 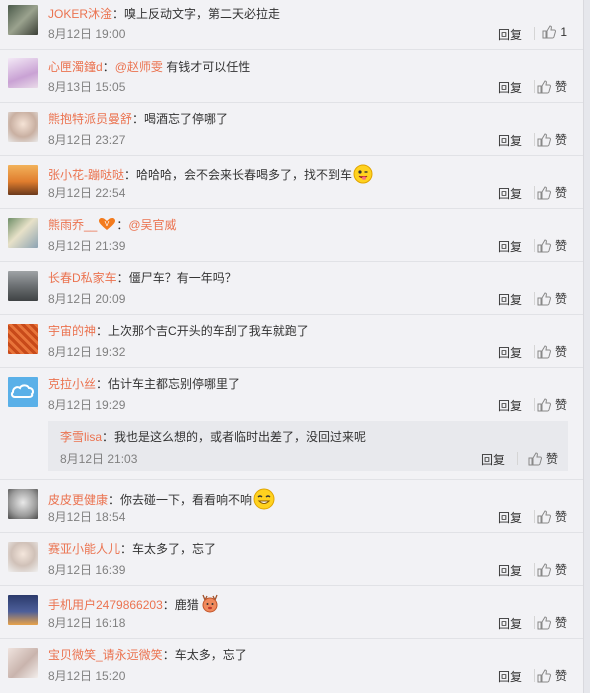 I want to click on reply-username: 李雪lisa, so click(x=81, y=437).